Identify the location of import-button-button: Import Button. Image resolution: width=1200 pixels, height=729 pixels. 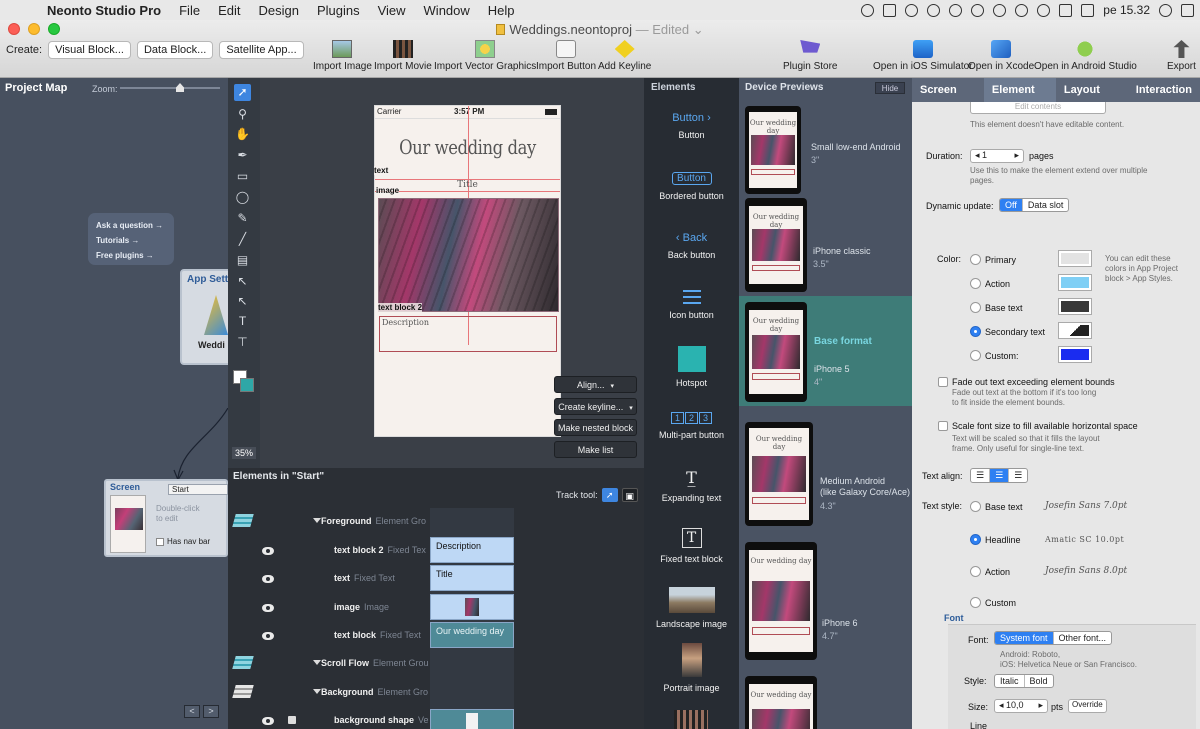
(566, 56).